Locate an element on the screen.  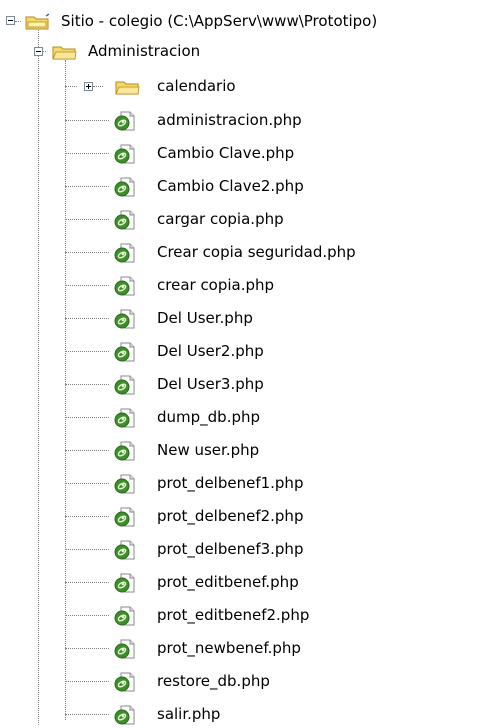
file-item: Del User2.php is located at coordinates (246, 351).